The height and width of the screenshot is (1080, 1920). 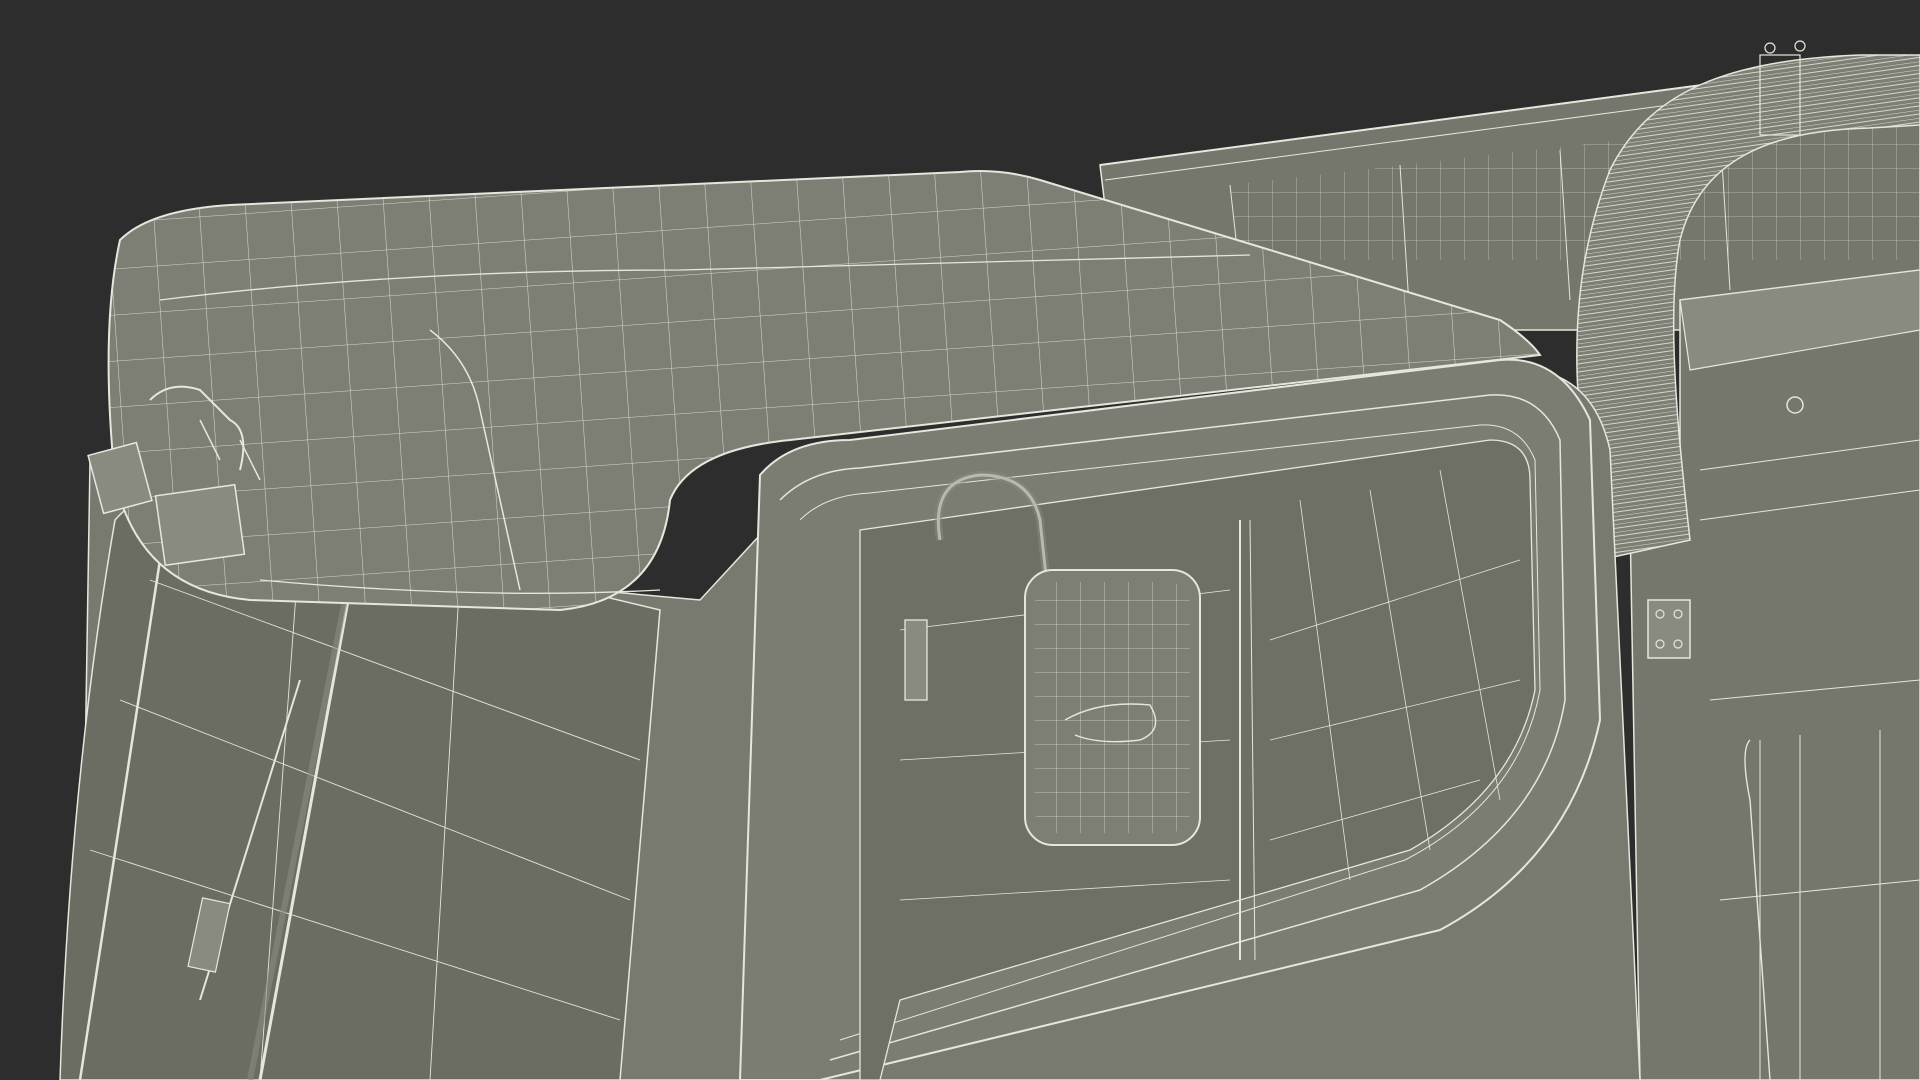 I want to click on hinge-plate, so click(x=1669, y=629).